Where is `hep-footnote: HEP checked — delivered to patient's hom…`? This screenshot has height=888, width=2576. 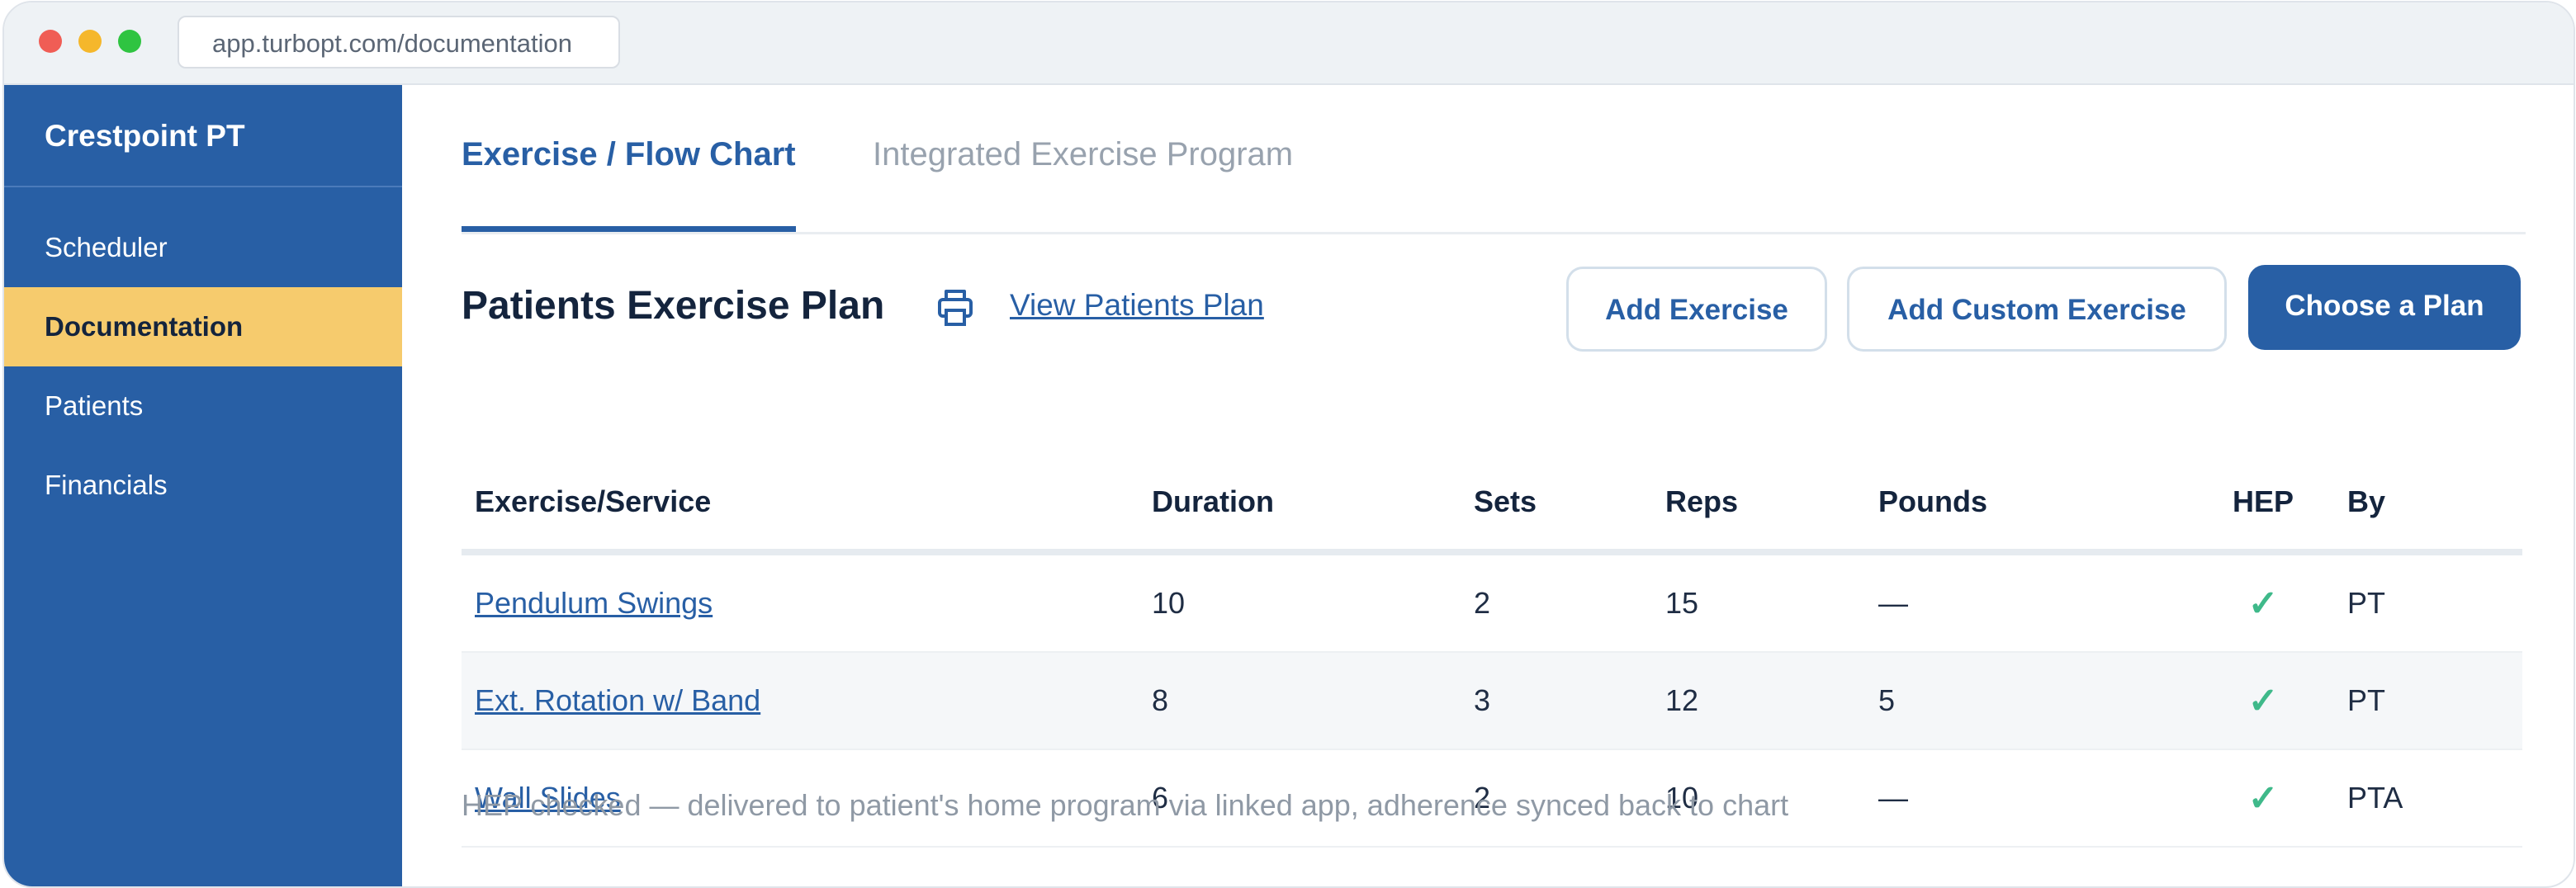
hep-footnote: HEP checked — delivered to patient's hom… is located at coordinates (1125, 805).